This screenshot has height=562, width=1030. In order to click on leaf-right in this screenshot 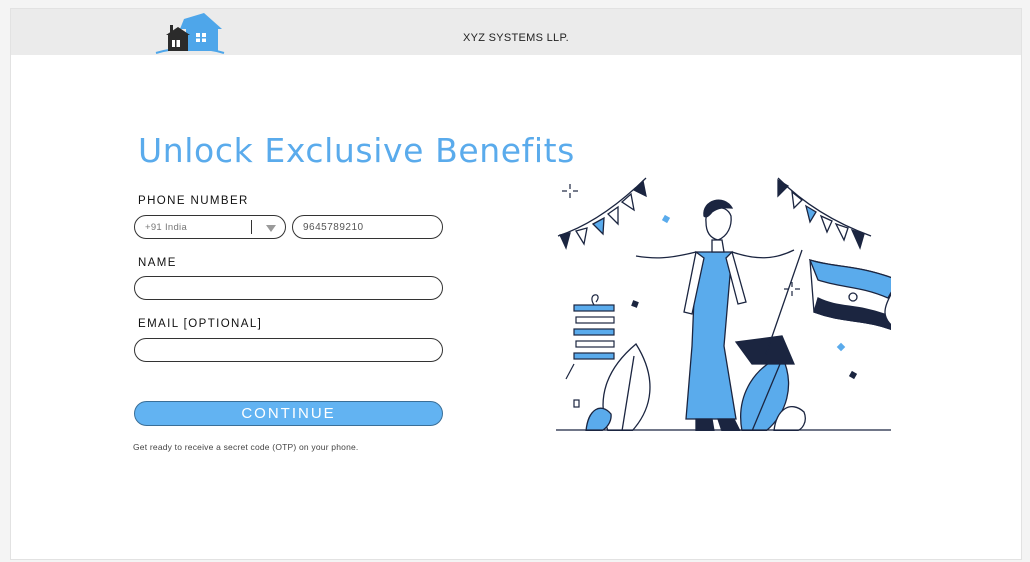, I will do `click(773, 393)`.